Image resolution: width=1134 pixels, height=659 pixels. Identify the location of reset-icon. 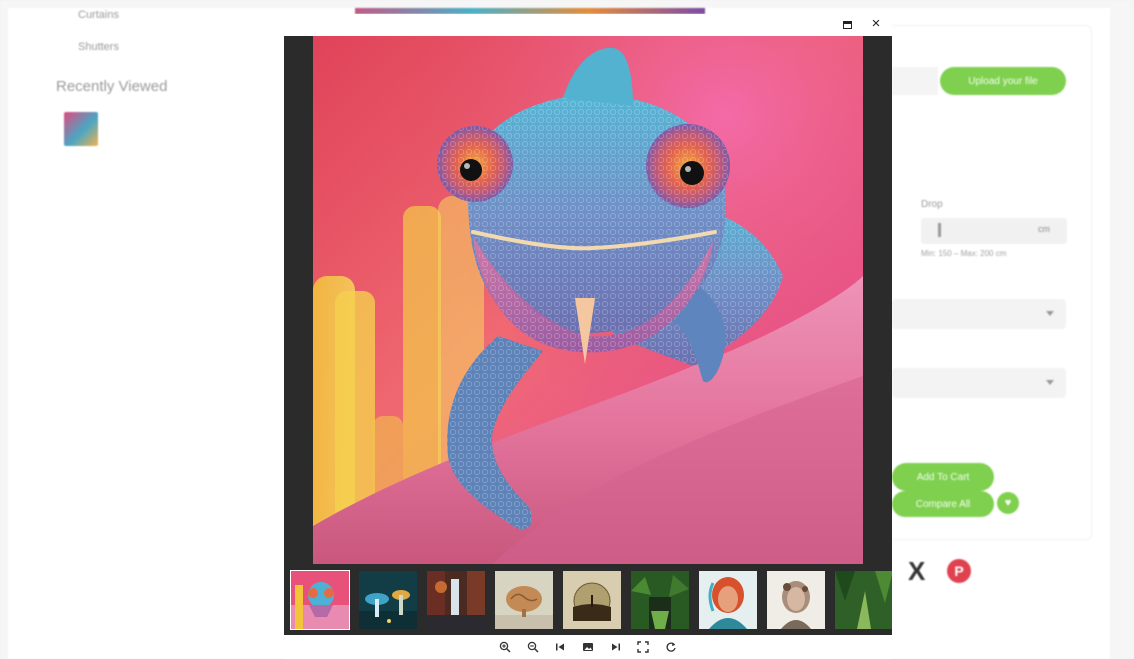
(671, 647).